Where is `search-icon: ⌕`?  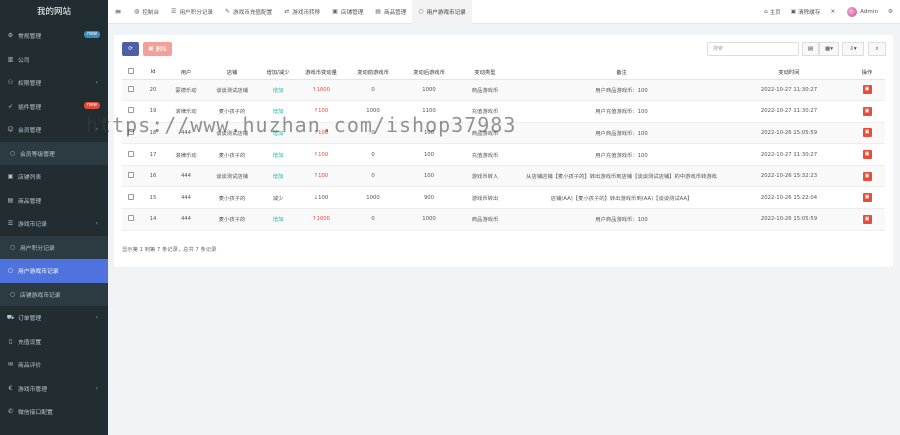 search-icon: ⌕ is located at coordinates (877, 48).